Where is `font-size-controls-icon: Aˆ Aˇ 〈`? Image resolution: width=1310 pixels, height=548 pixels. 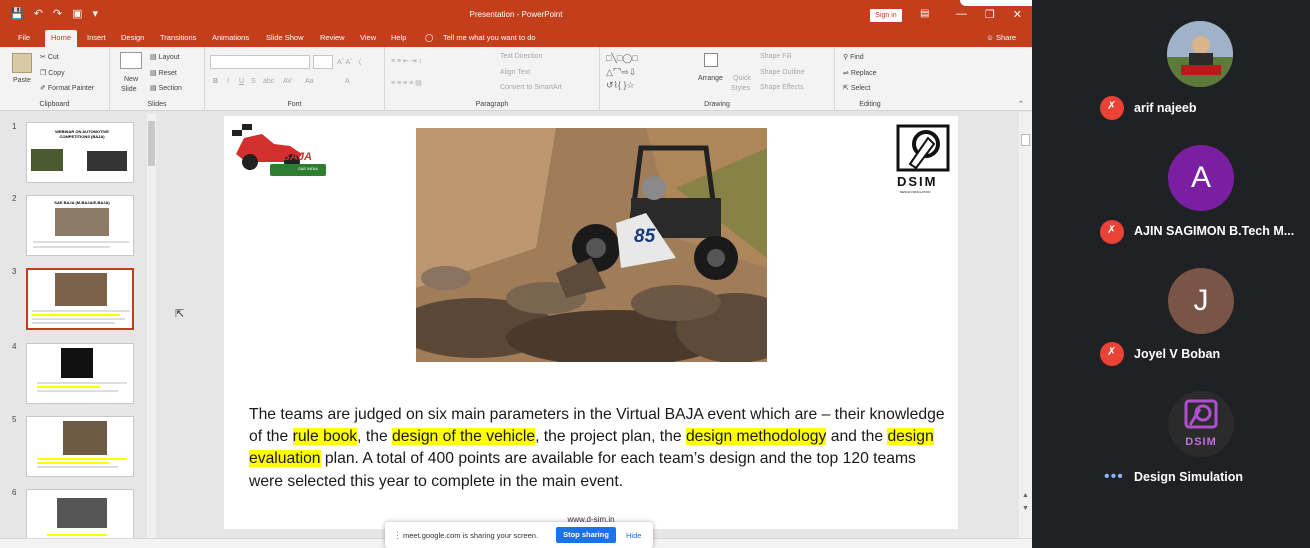
font-size-controls-icon: Aˆ Aˇ 〈 is located at coordinates (349, 62).